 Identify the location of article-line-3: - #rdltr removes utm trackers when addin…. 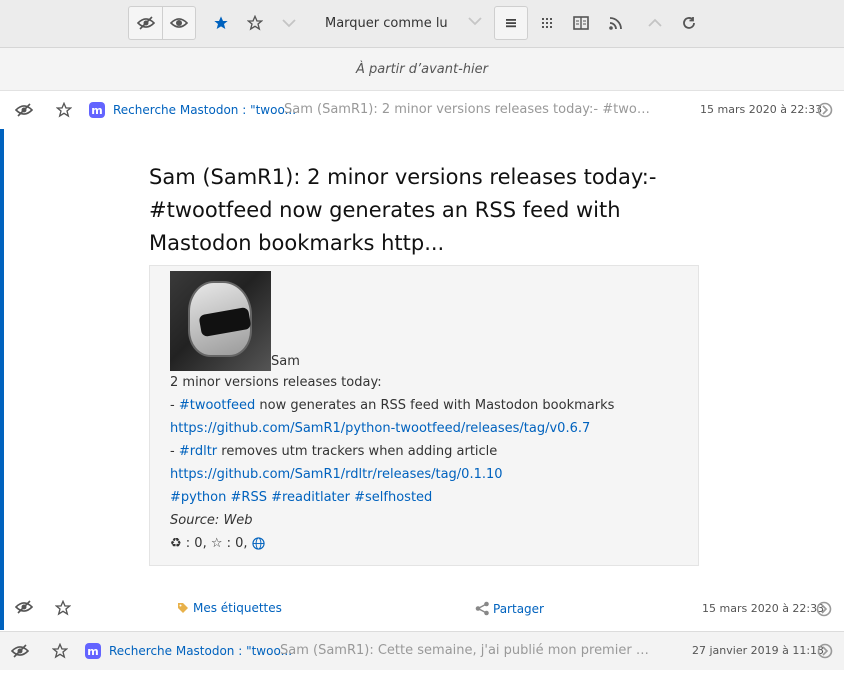
(424, 451).